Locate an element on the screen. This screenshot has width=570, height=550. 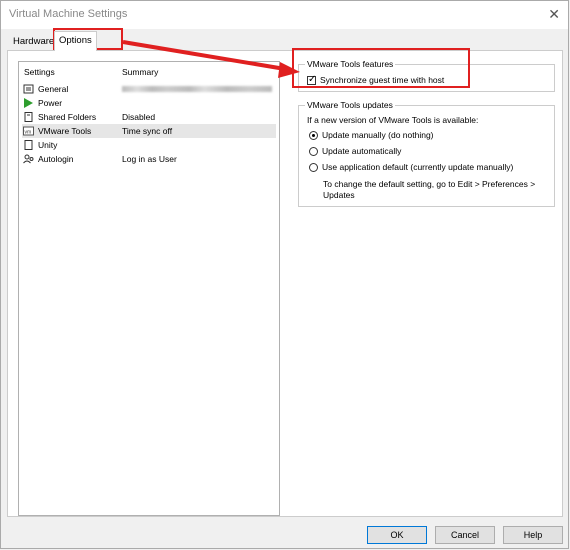
annotation-arrow-icon is located at coordinates (211, 59).